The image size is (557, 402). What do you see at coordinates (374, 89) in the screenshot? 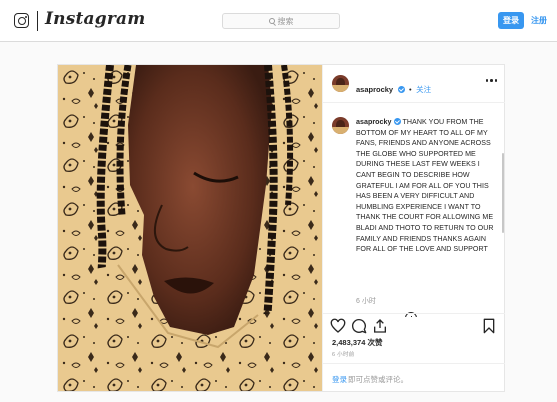
I see `post-username: asaprocky` at bounding box center [374, 89].